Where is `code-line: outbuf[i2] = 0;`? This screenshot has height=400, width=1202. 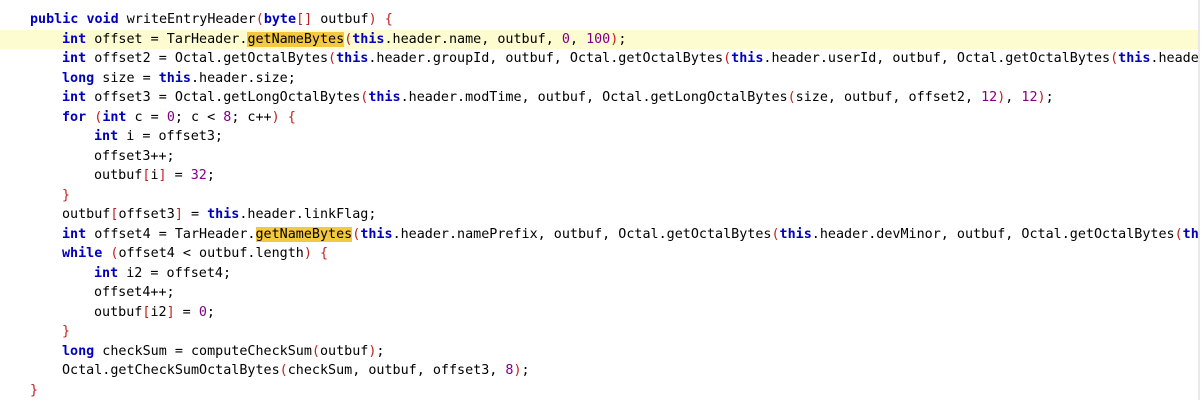
code-line: outbuf[i2] = 0; is located at coordinates (600, 313).